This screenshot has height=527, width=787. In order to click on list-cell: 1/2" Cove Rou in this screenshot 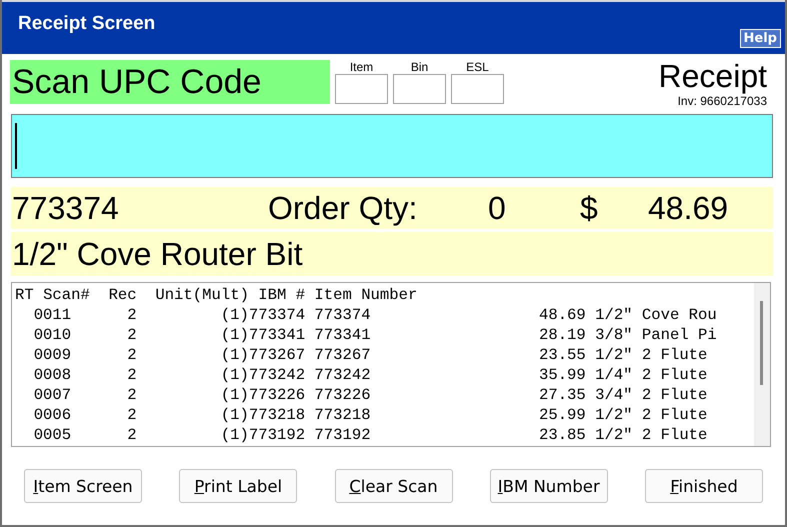, I will do `click(656, 315)`.